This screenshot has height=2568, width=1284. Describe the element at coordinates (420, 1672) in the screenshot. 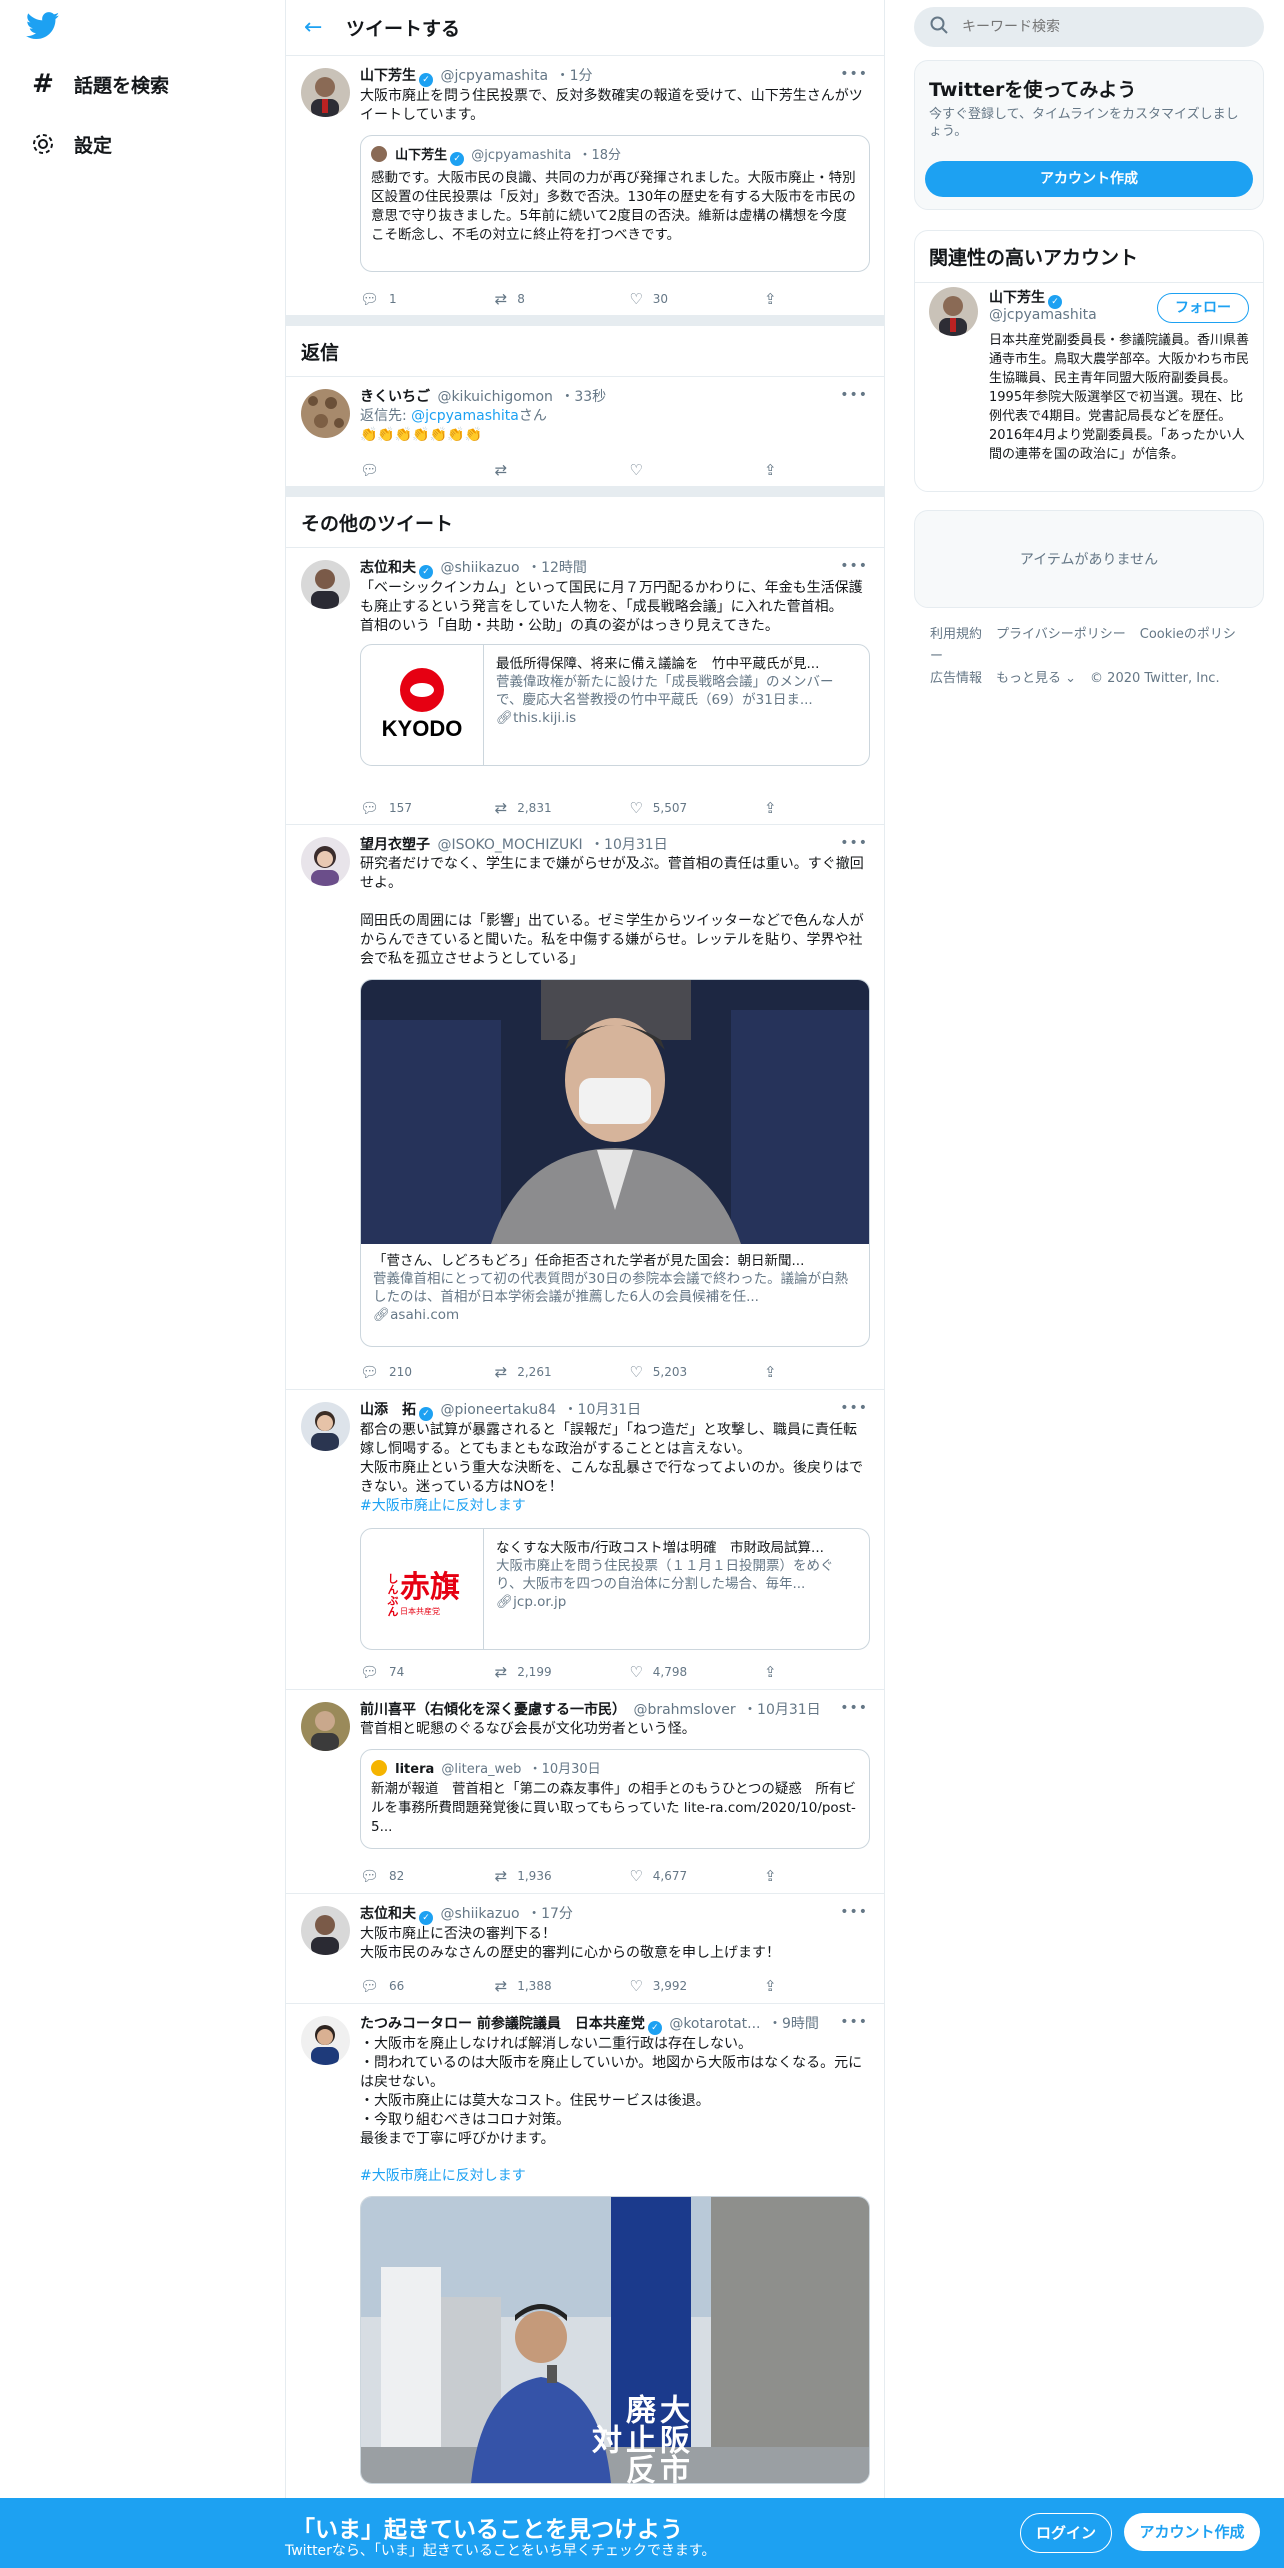

I see `reply-button: 💬︎ 74` at that location.